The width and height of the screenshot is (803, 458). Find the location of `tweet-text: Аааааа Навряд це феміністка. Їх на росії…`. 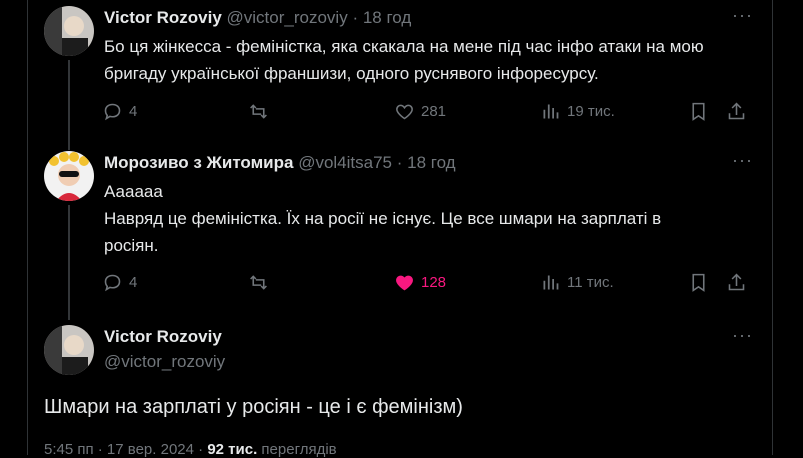

tweet-text: Аааааа Навряд це феміністка. Їх на росії… is located at coordinates (424, 218).